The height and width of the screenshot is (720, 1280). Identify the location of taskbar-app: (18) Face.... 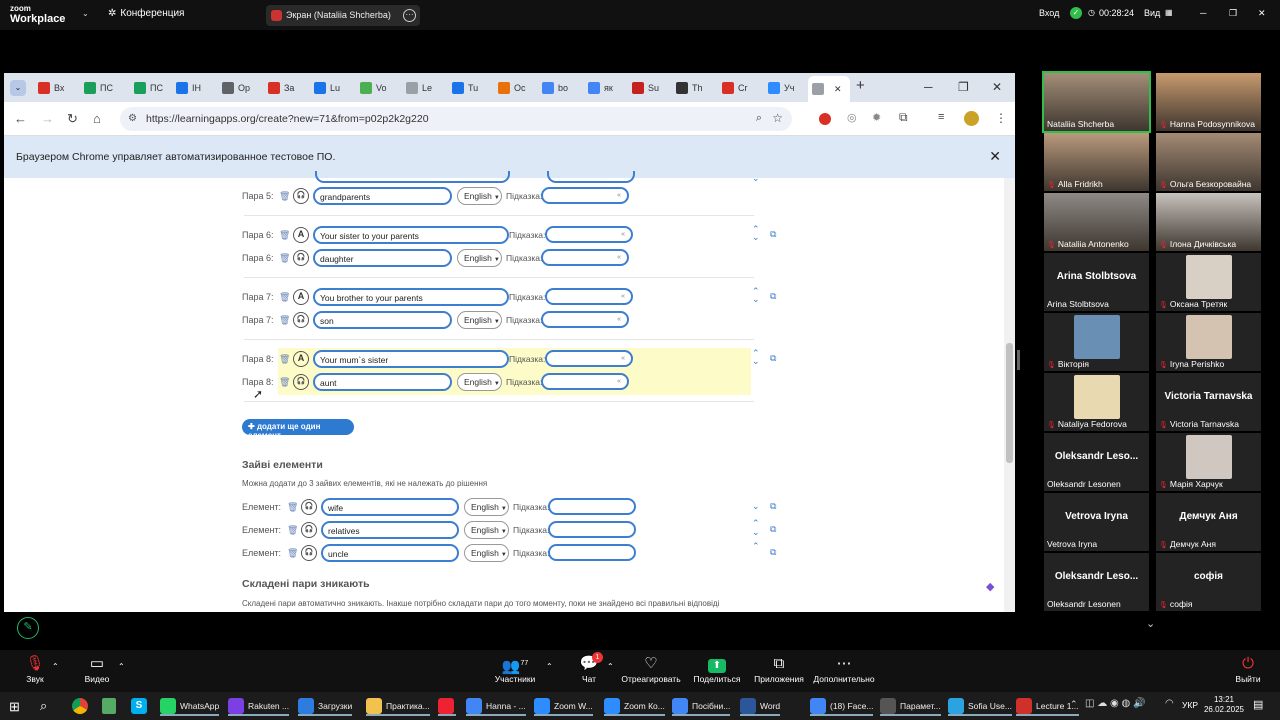
(842, 706).